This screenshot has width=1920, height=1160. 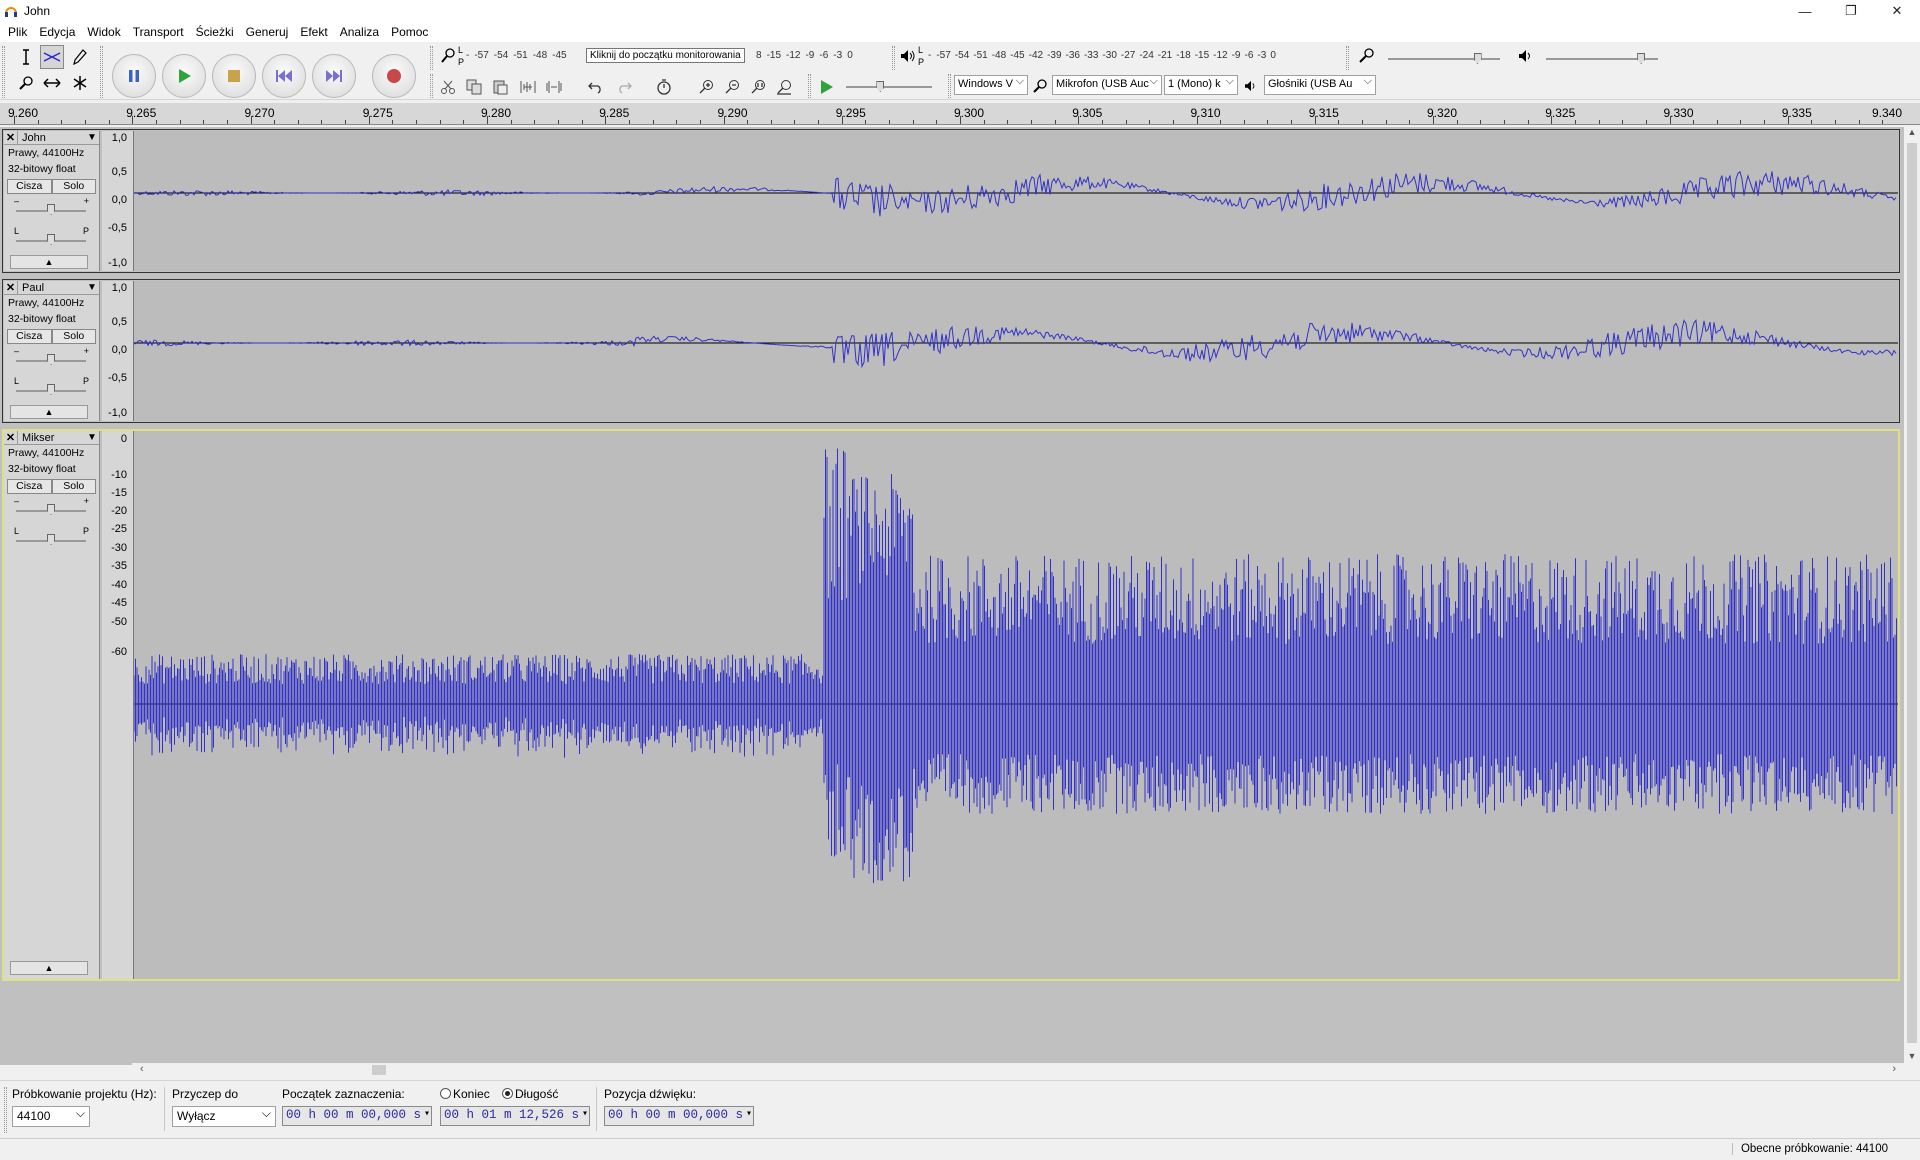 What do you see at coordinates (809, 86) in the screenshot?
I see `play-at-speed-grip` at bounding box center [809, 86].